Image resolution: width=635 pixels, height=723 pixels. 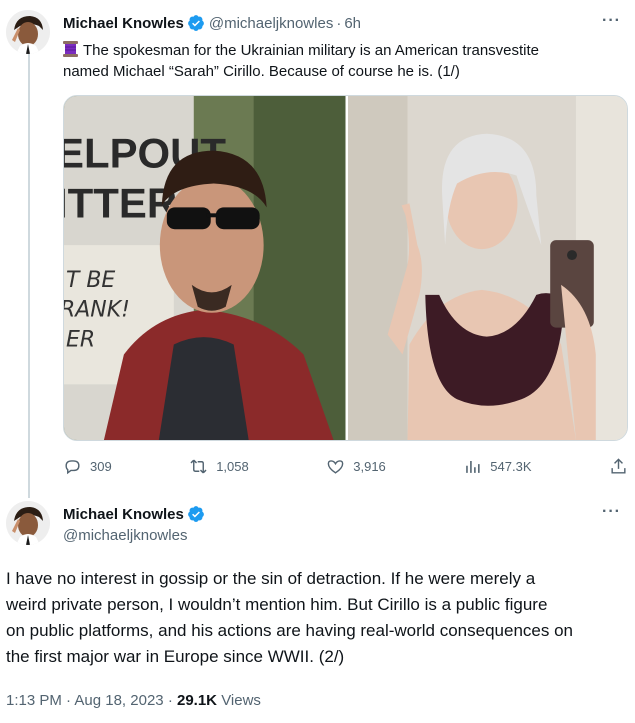 What do you see at coordinates (72, 467) in the screenshot?
I see `reply-icon` at bounding box center [72, 467].